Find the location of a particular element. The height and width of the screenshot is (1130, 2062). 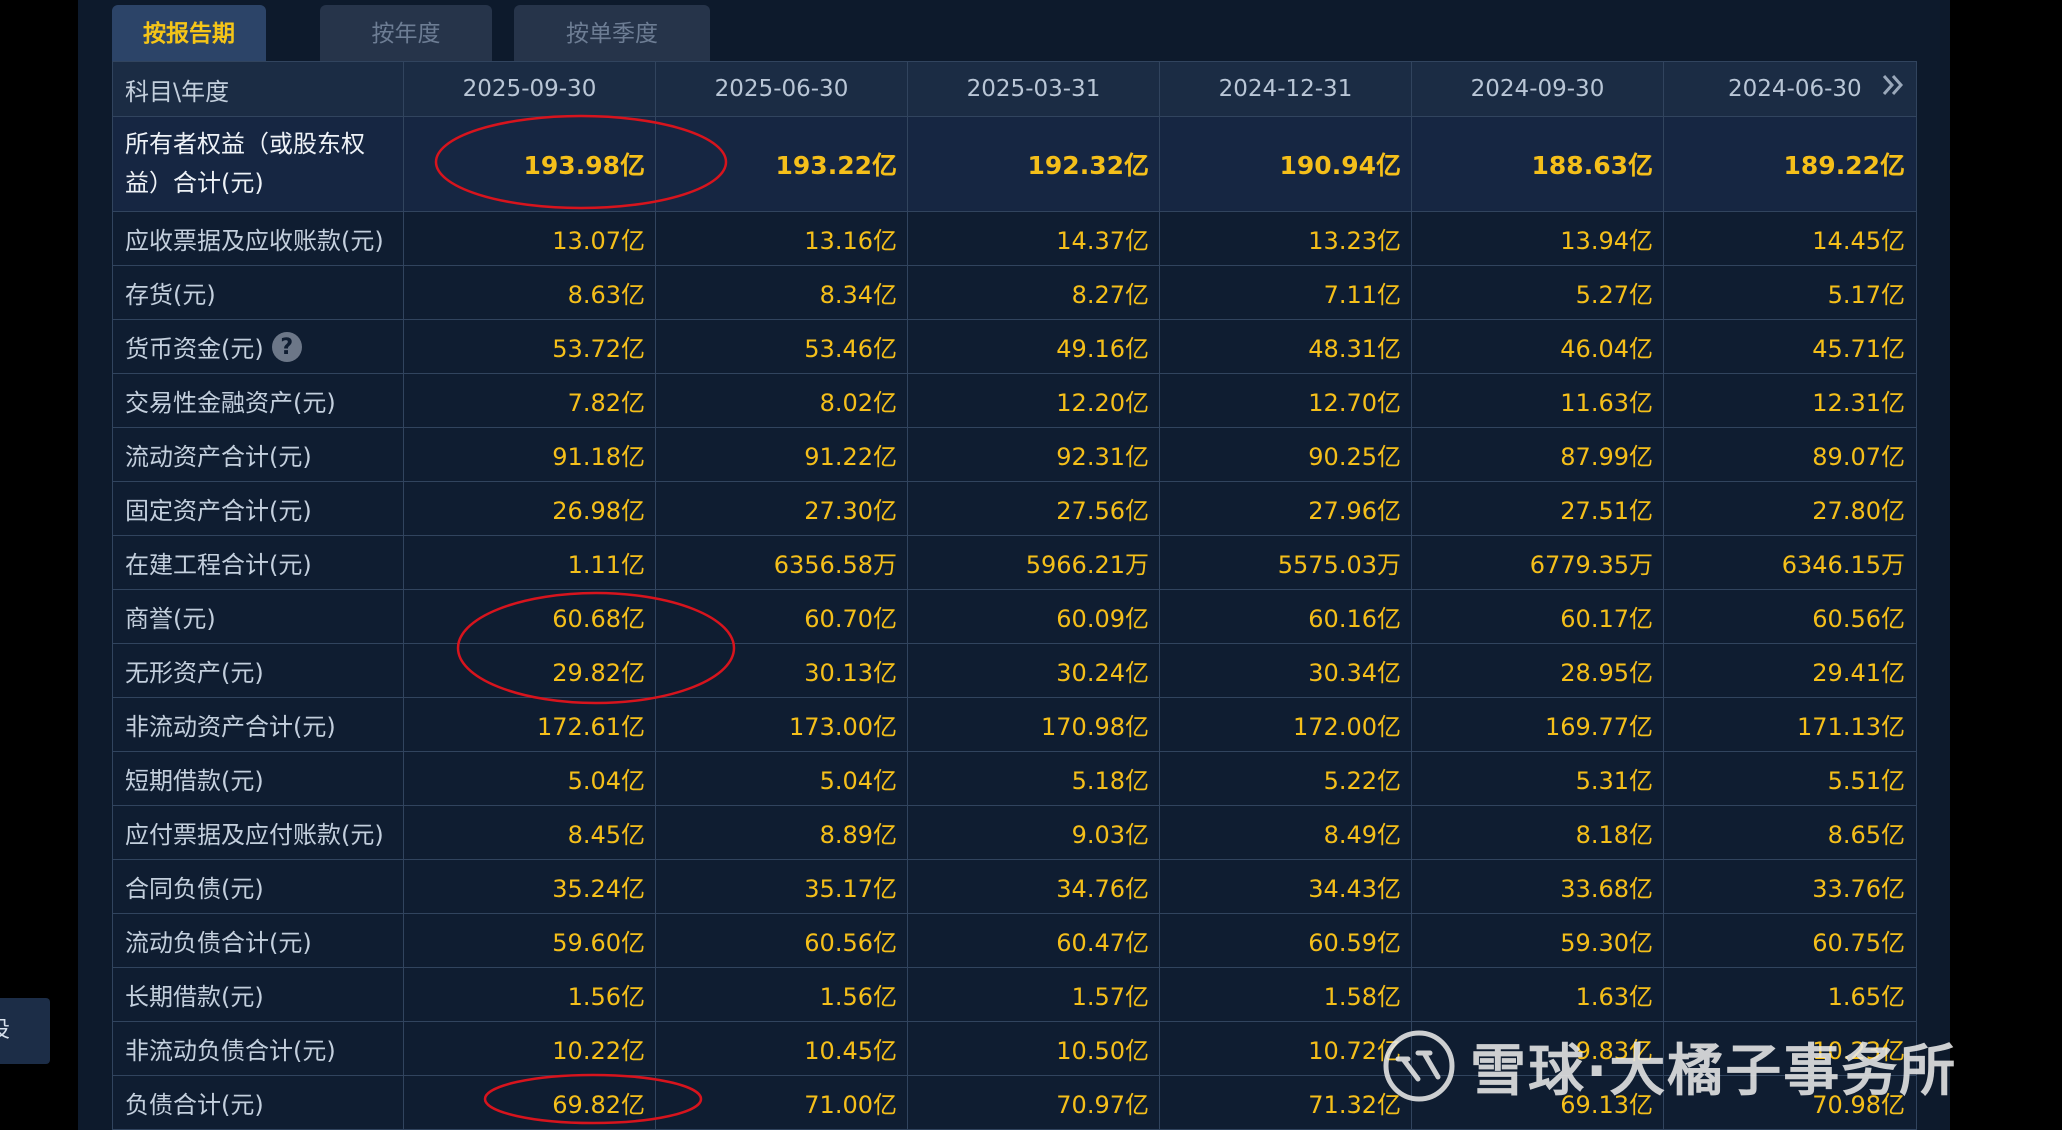

table-cell: 49.16亿 is located at coordinates (1034, 346).